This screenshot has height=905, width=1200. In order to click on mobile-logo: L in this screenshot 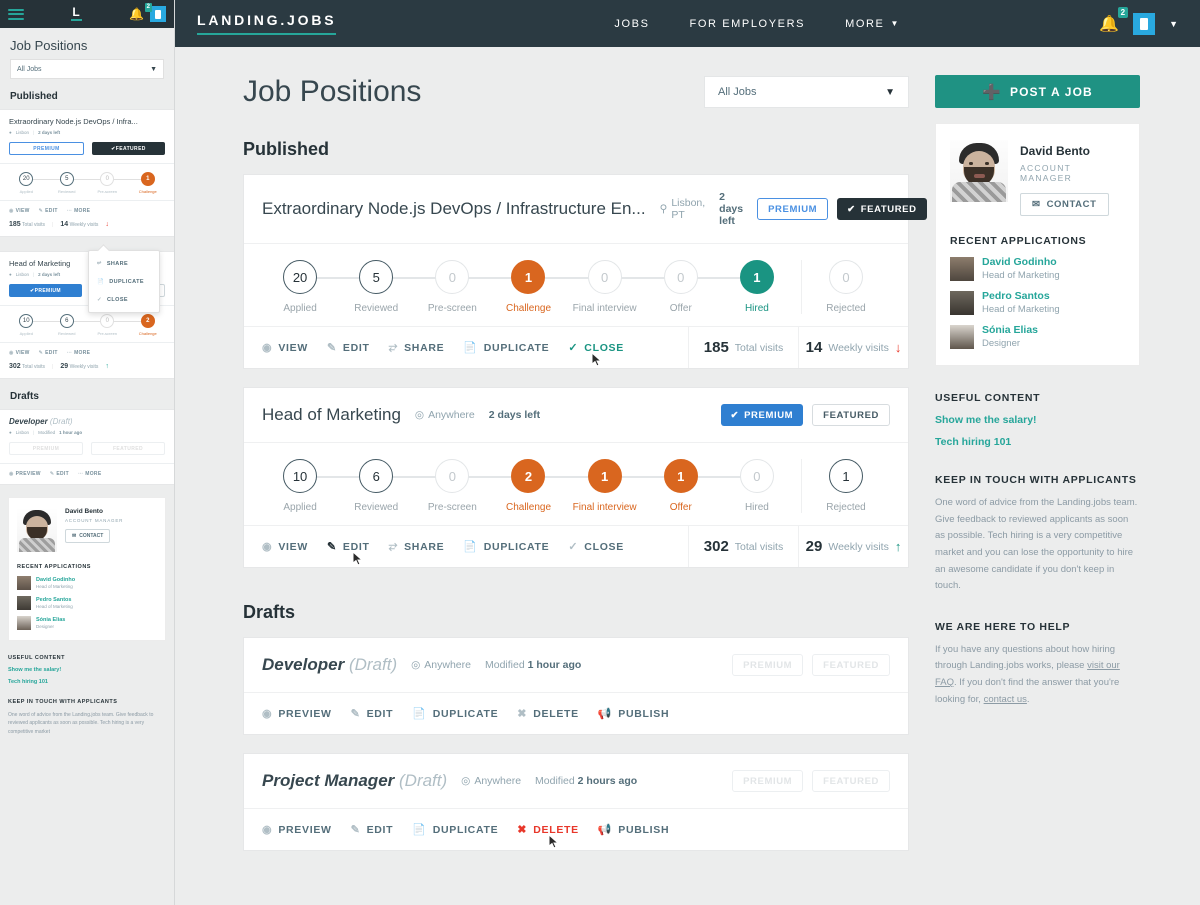, I will do `click(77, 13)`.